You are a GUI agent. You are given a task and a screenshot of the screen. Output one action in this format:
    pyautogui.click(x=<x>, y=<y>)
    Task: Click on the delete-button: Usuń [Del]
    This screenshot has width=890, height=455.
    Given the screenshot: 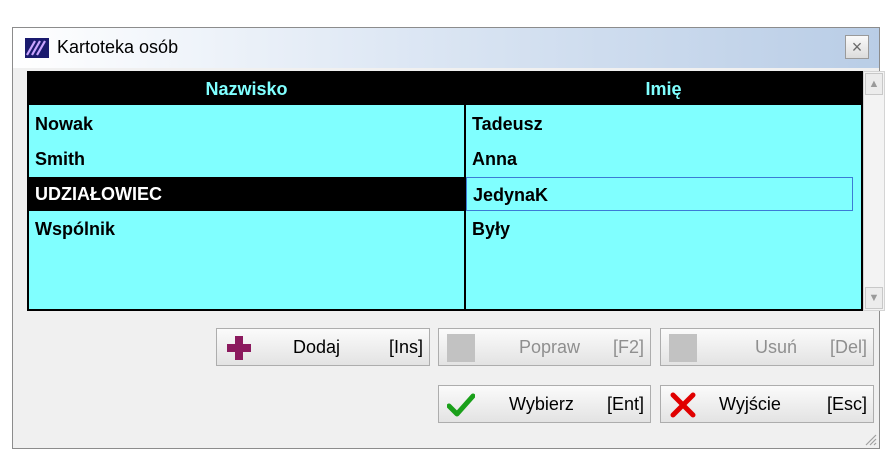 What is the action you would take?
    pyautogui.click(x=767, y=347)
    